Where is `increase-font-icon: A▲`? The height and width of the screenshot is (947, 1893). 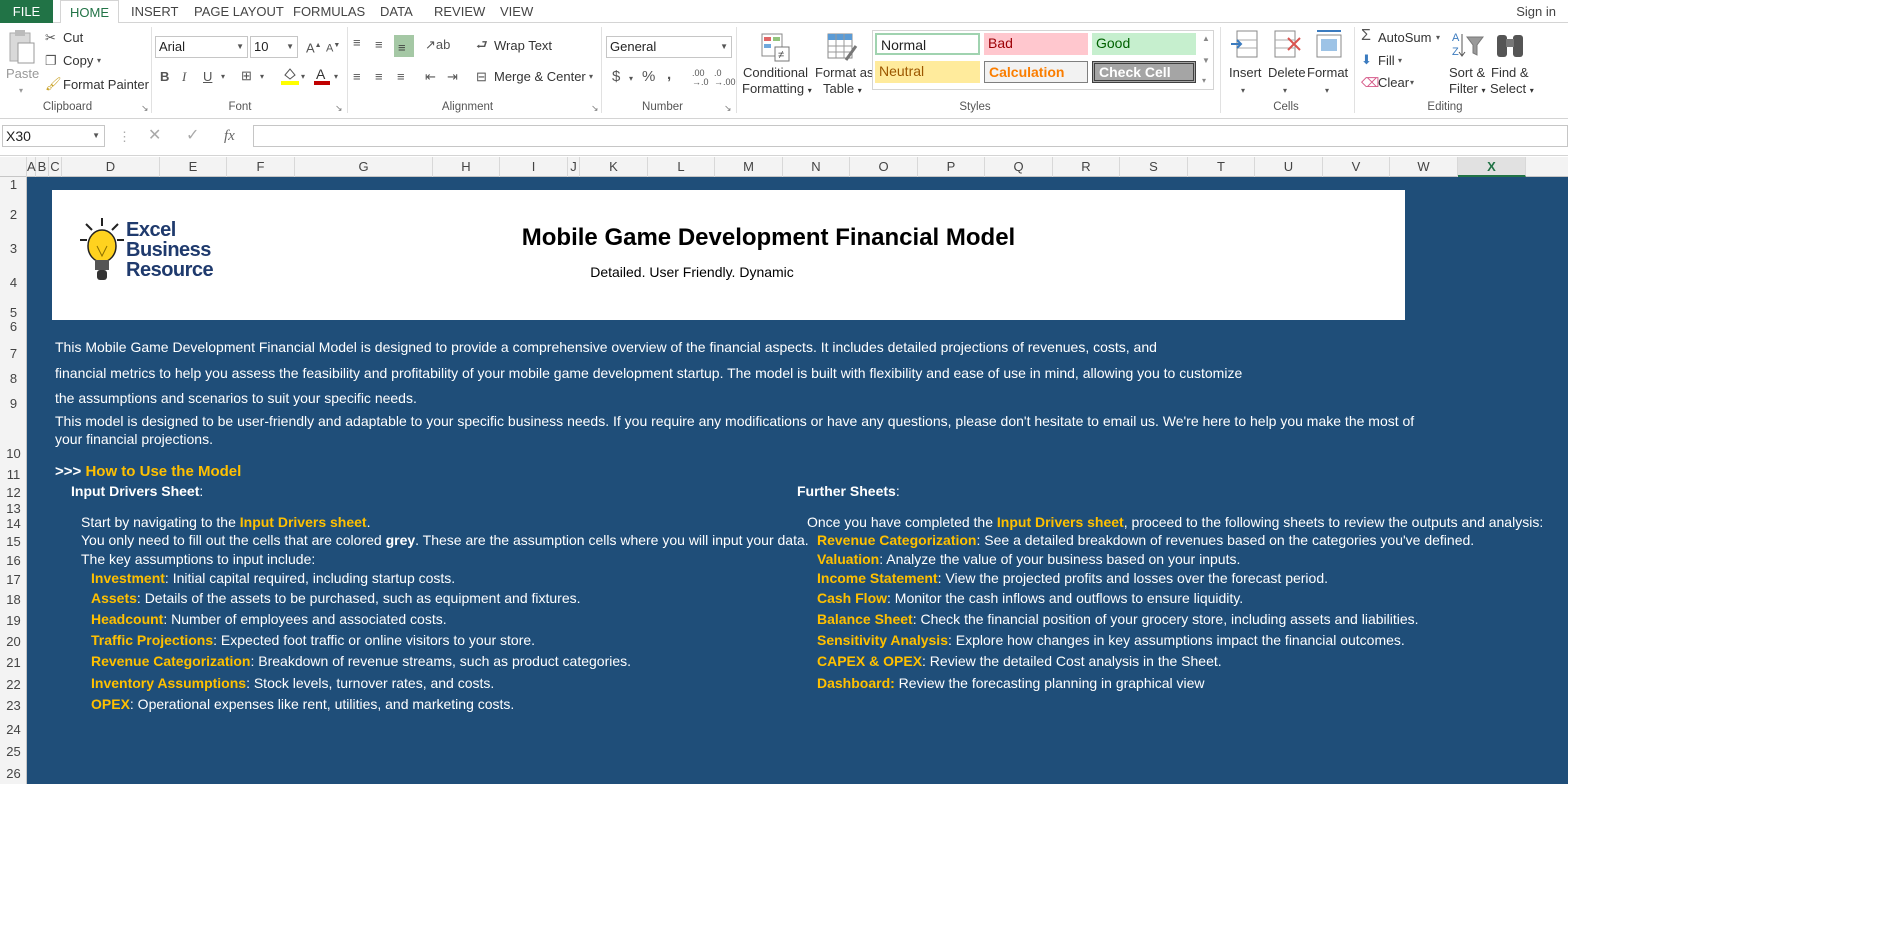 increase-font-icon: A▲ is located at coordinates (314, 47).